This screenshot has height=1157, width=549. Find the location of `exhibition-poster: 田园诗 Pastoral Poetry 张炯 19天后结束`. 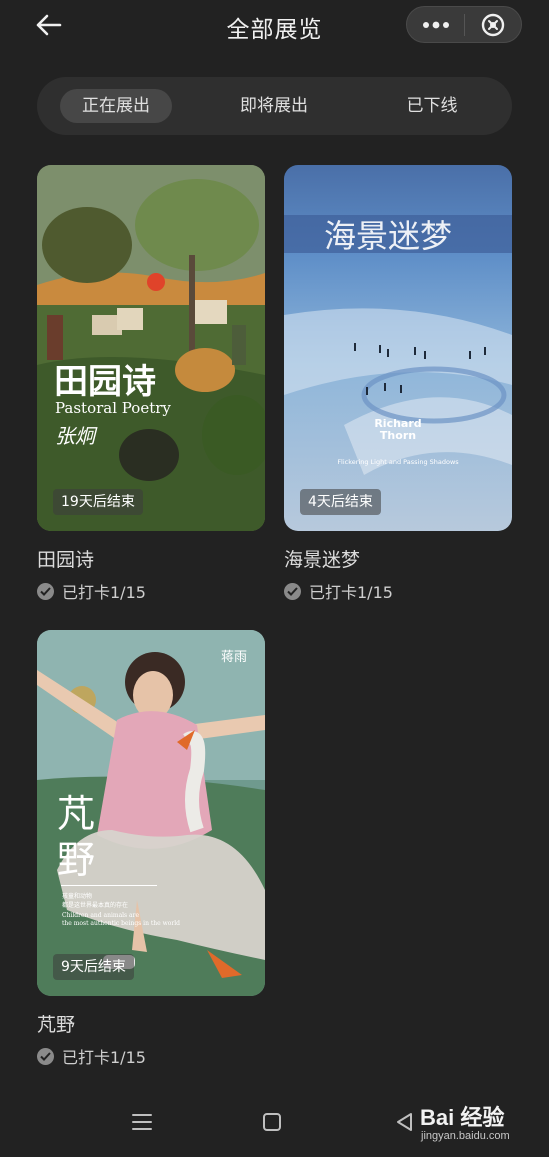

exhibition-poster: 田园诗 Pastoral Poetry 张炯 19天后结束 is located at coordinates (151, 348).